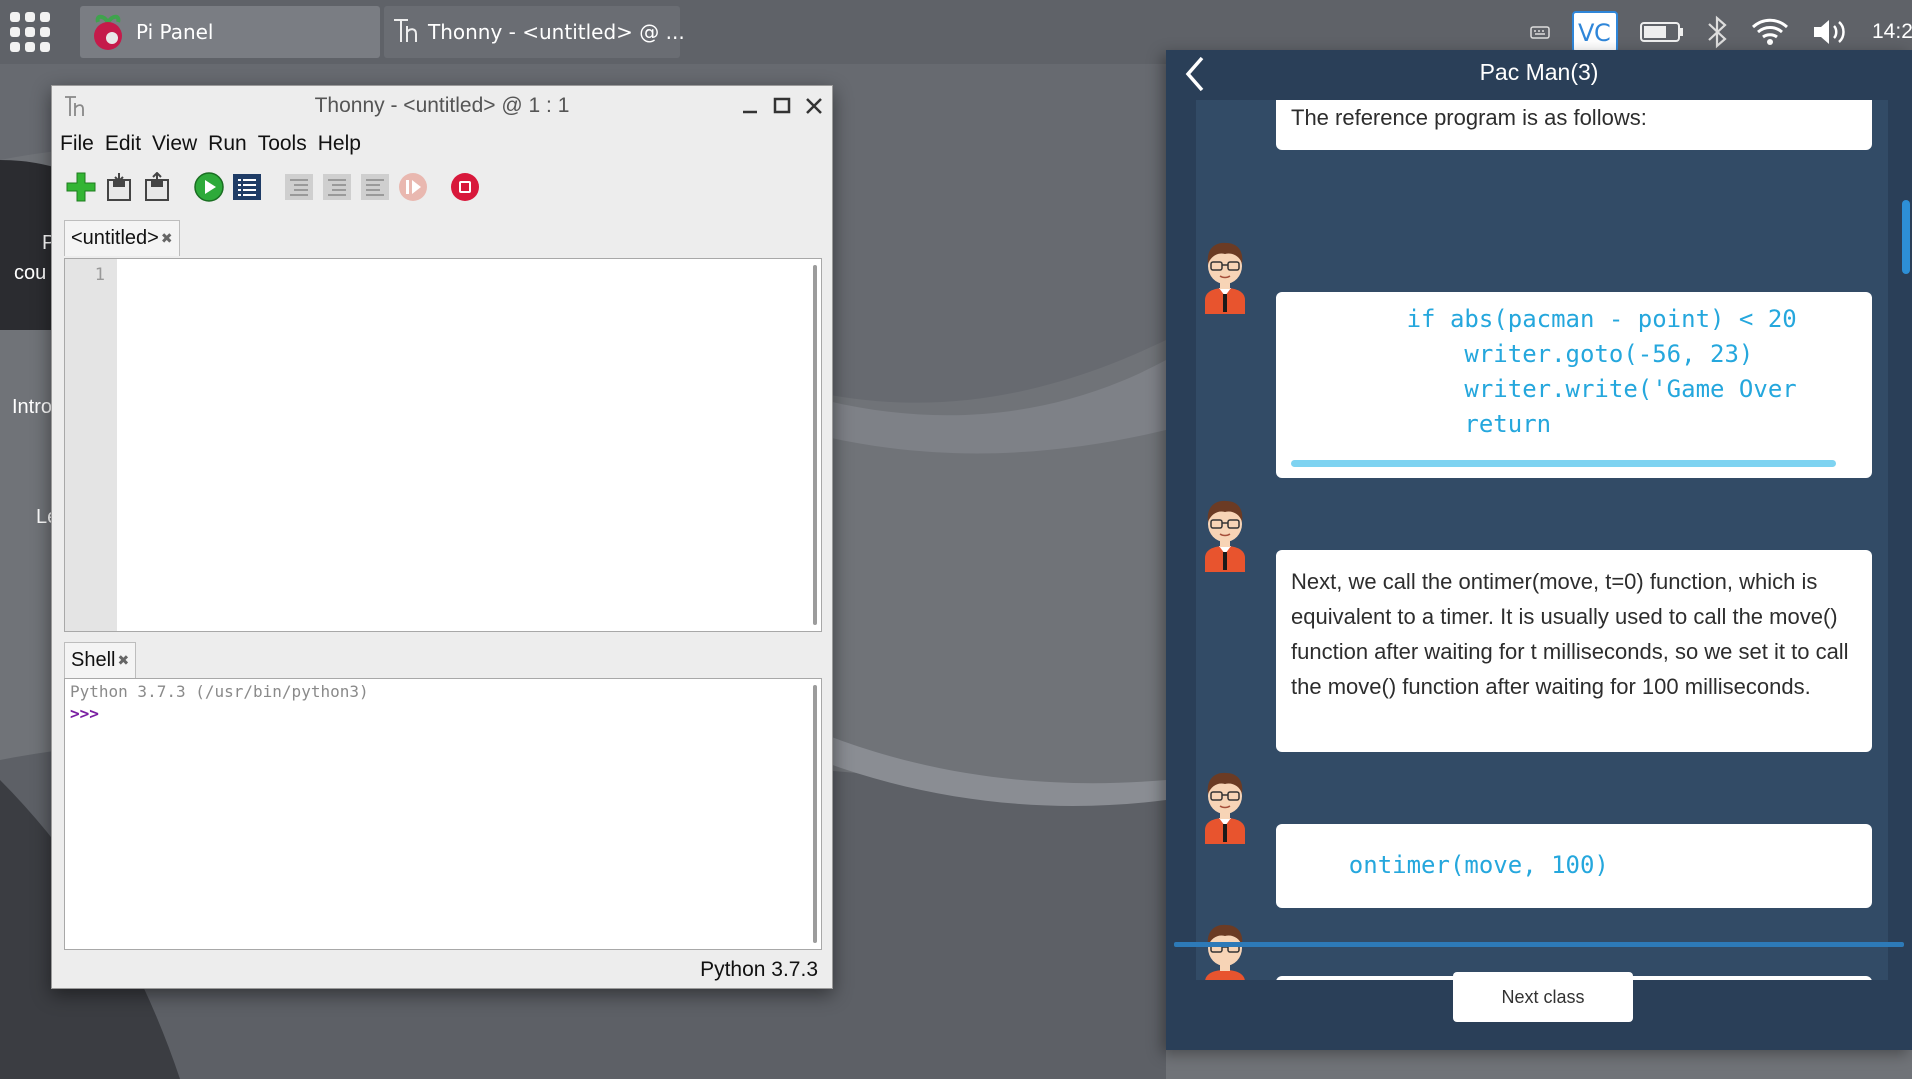 Image resolution: width=1912 pixels, height=1079 pixels. I want to click on svg-text: C, so click(1602, 33).